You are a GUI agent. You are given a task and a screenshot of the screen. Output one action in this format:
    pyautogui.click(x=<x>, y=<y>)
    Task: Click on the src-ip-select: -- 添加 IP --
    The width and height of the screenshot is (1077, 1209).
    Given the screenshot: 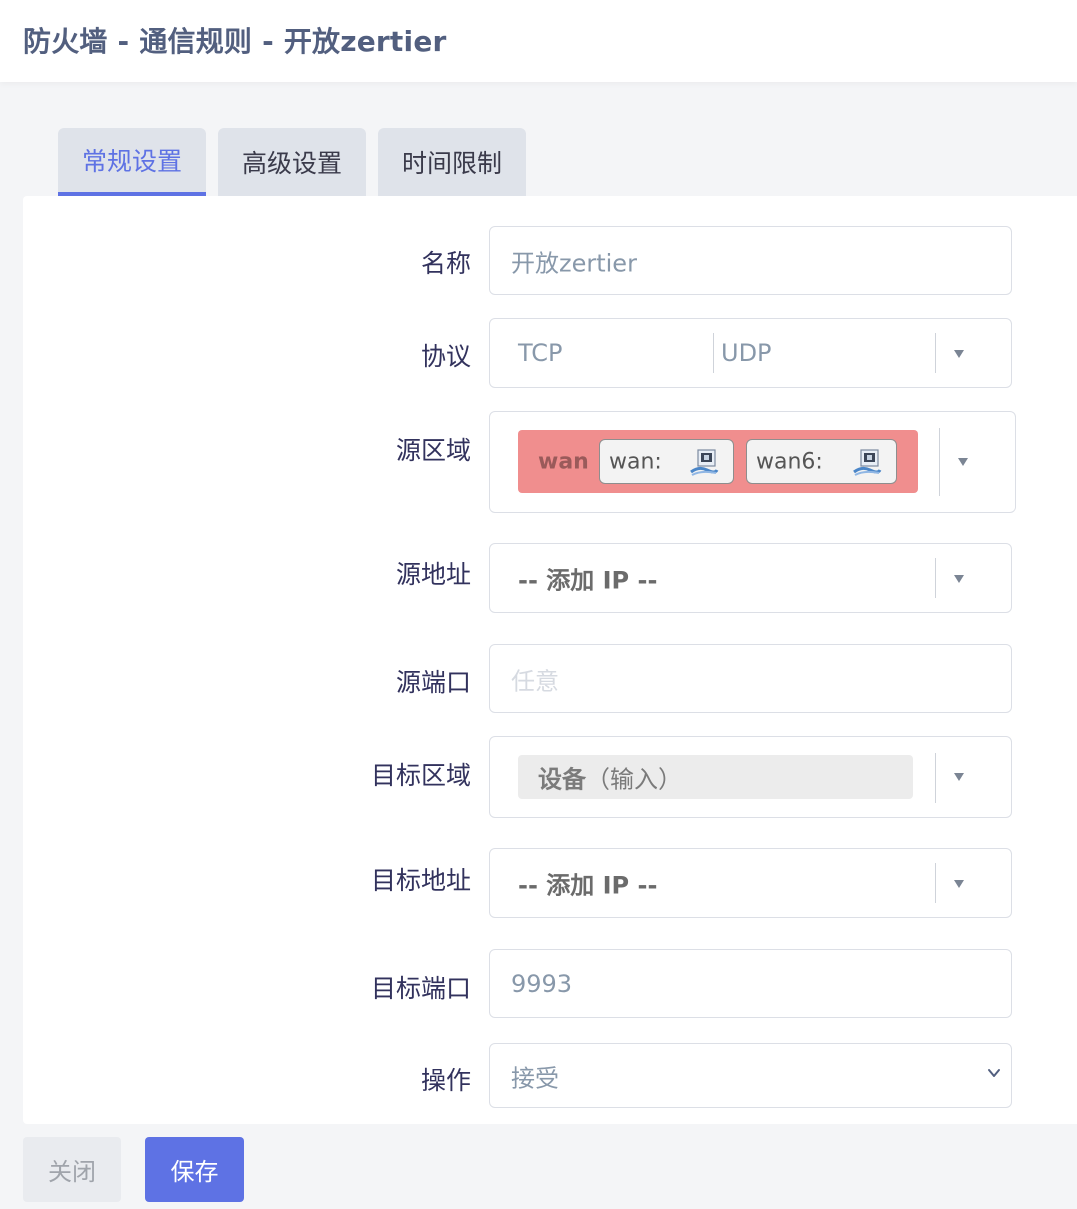 What is the action you would take?
    pyautogui.click(x=750, y=578)
    